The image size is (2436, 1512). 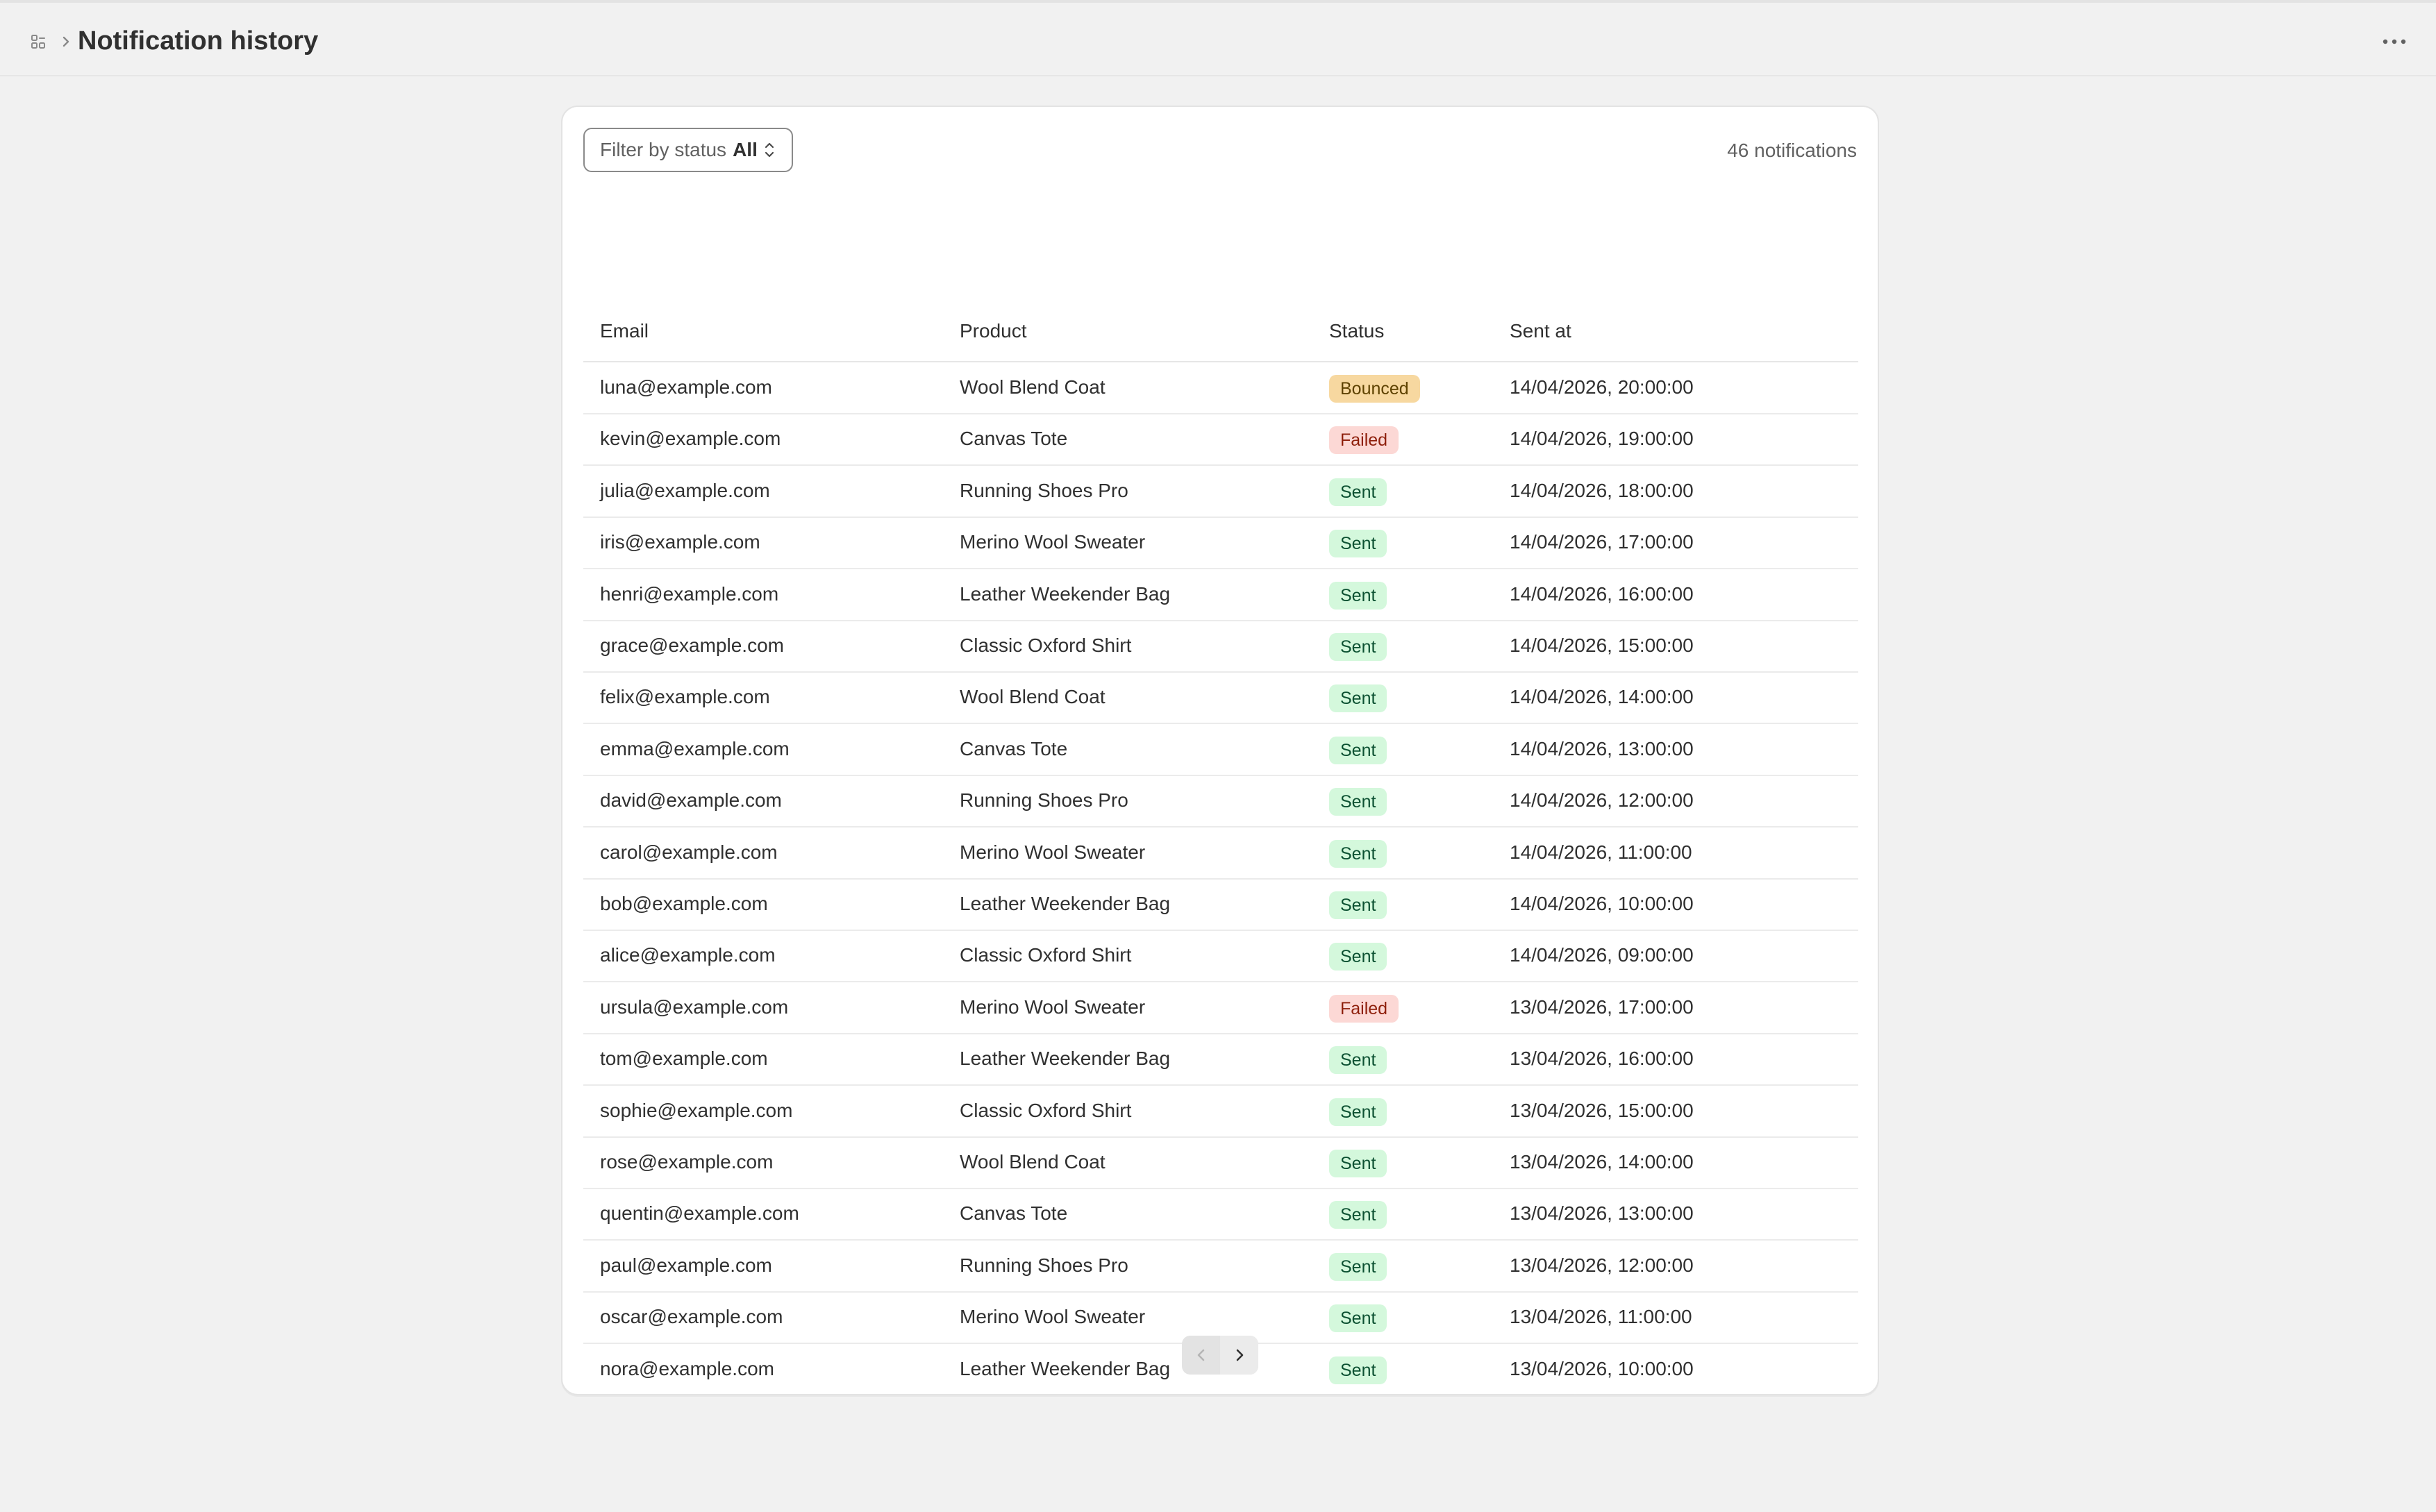 What do you see at coordinates (198, 41) in the screenshot?
I see `page-title: Notification history` at bounding box center [198, 41].